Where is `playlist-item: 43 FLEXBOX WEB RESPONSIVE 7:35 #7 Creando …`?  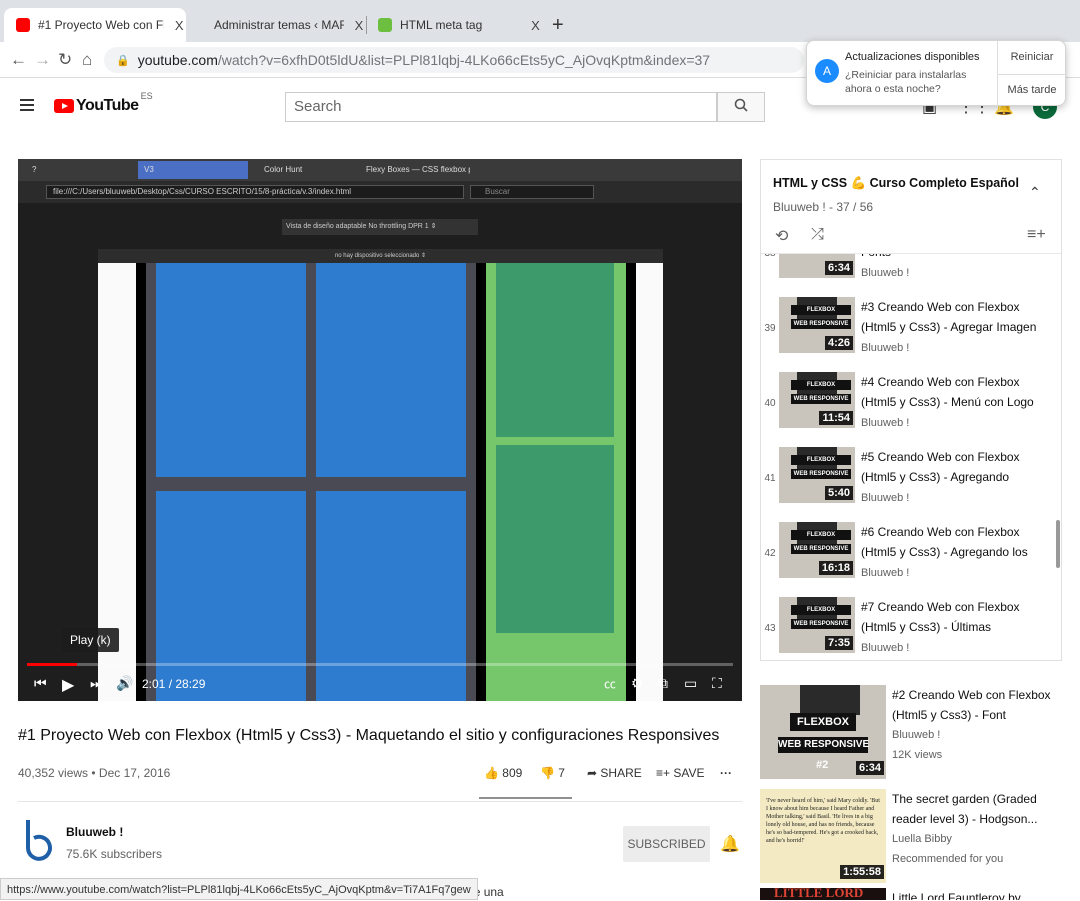 playlist-item: 43 FLEXBOX WEB RESPONSIVE 7:35 #7 Creando … is located at coordinates (911, 628).